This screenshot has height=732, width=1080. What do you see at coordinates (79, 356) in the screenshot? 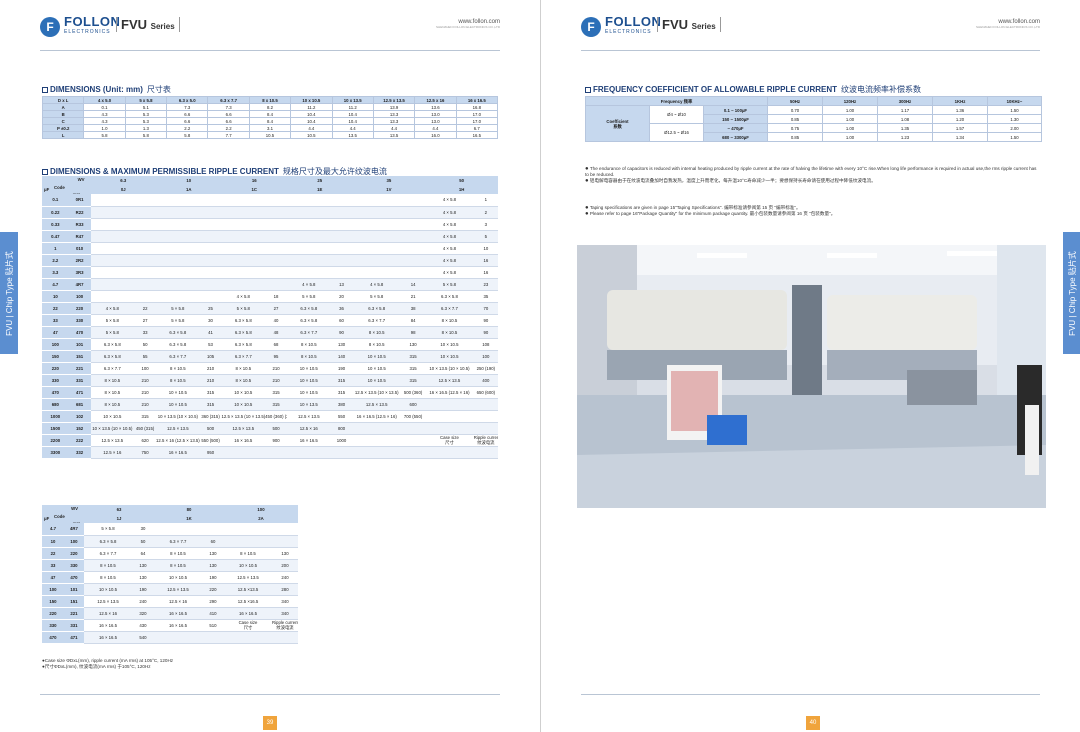
I see `cap-code-cell: 151` at bounding box center [79, 356].